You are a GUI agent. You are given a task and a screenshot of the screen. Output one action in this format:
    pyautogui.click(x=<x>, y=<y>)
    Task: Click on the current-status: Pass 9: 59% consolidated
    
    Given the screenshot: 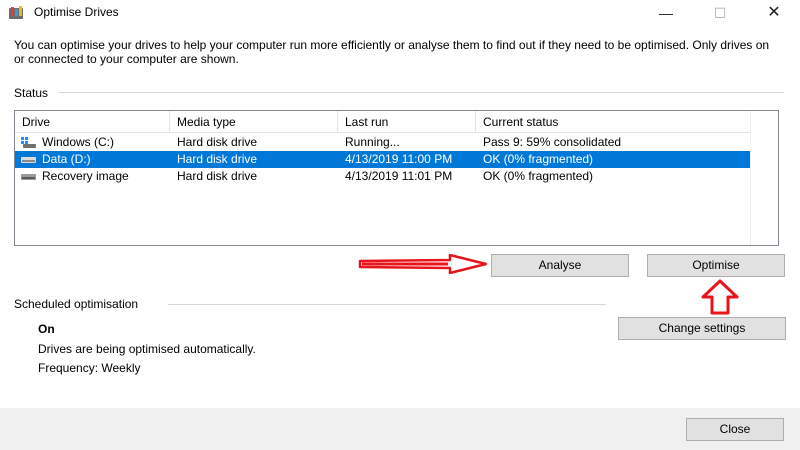 What is the action you would take?
    pyautogui.click(x=552, y=142)
    